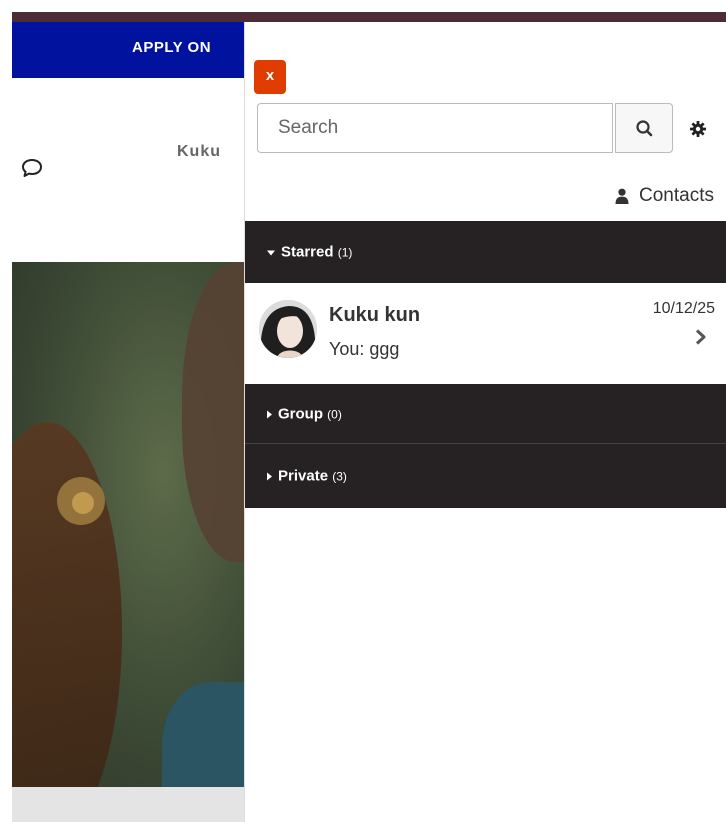 Image resolution: width=726 pixels, height=822 pixels. I want to click on contacts-link: Contacts, so click(664, 196).